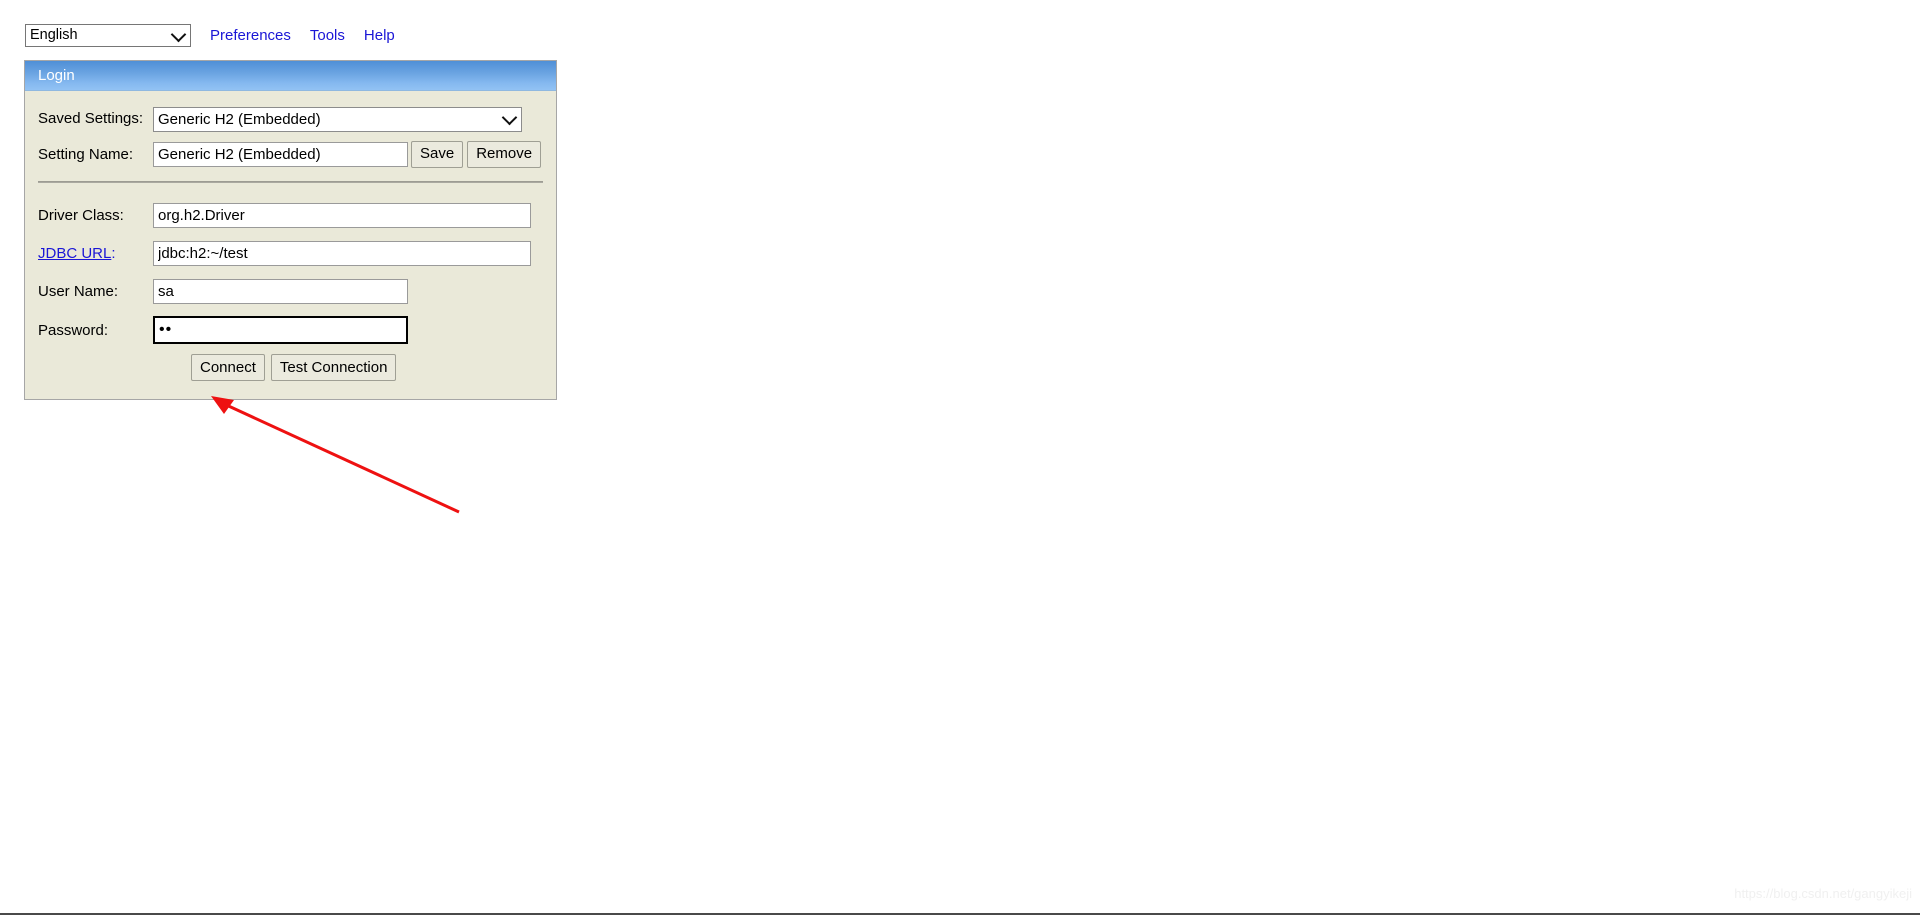  I want to click on driver-class-row: Driver Class:, so click(290, 215).